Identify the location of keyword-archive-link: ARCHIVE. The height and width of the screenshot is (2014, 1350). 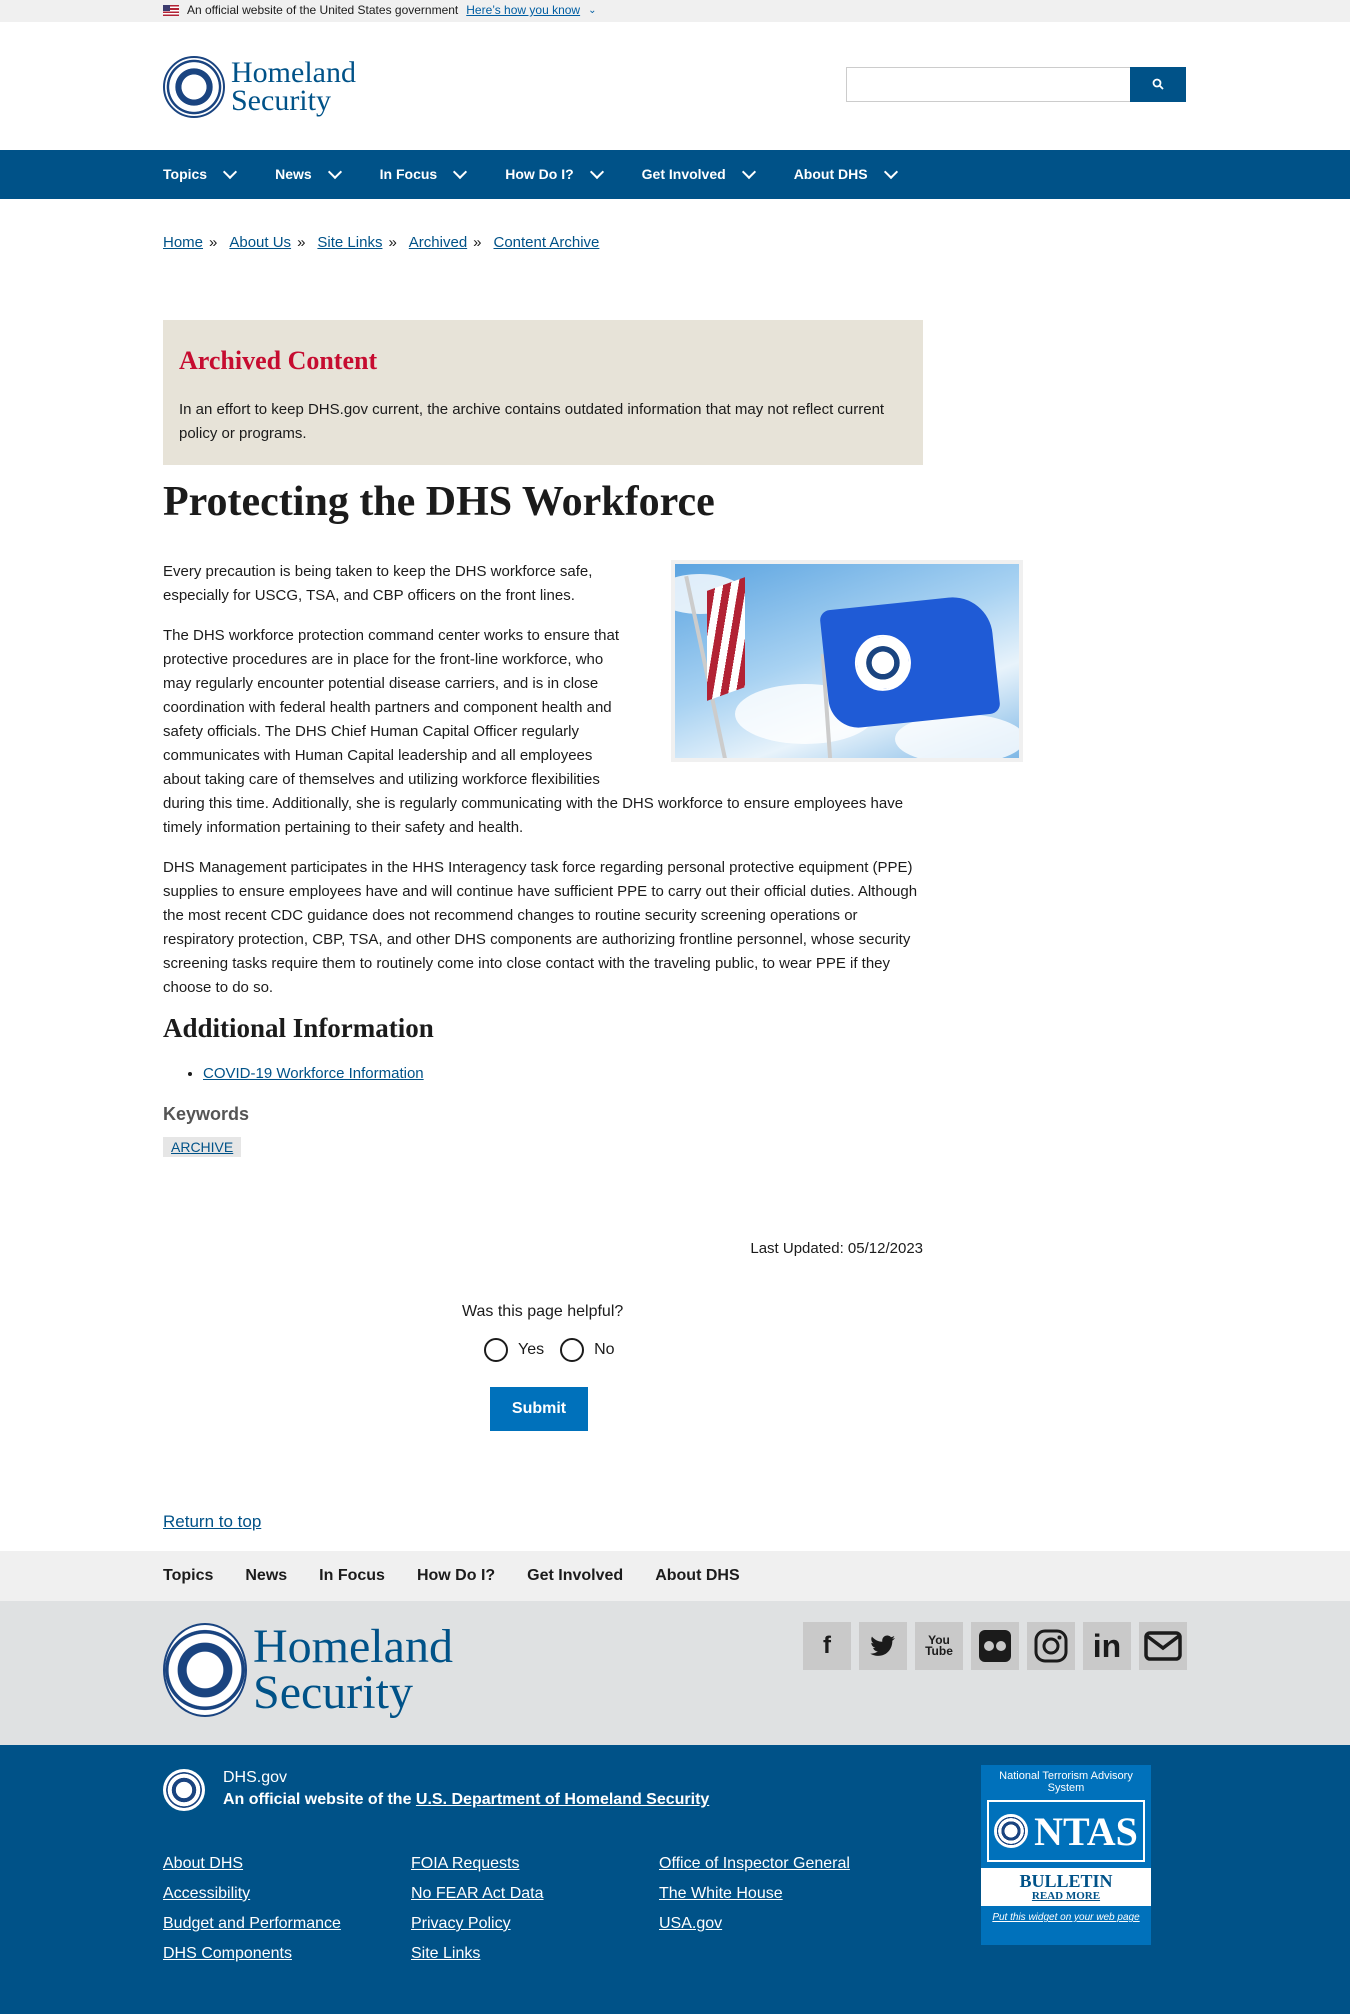
(202, 1147).